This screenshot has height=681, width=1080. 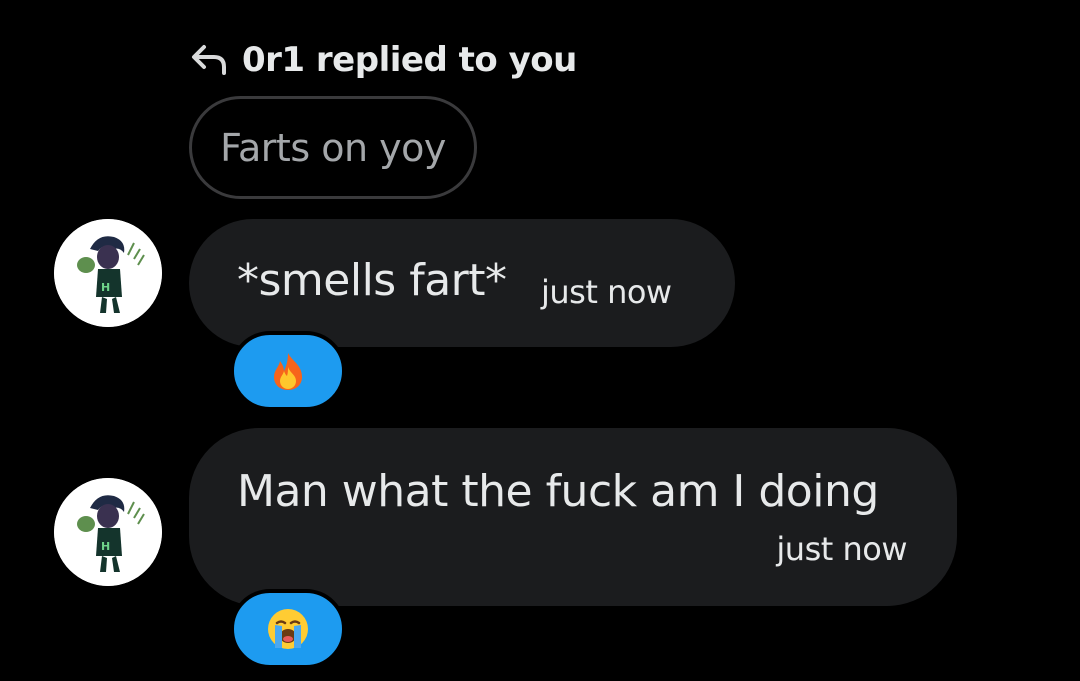 I want to click on message-text: *smells fart*, so click(x=372, y=280).